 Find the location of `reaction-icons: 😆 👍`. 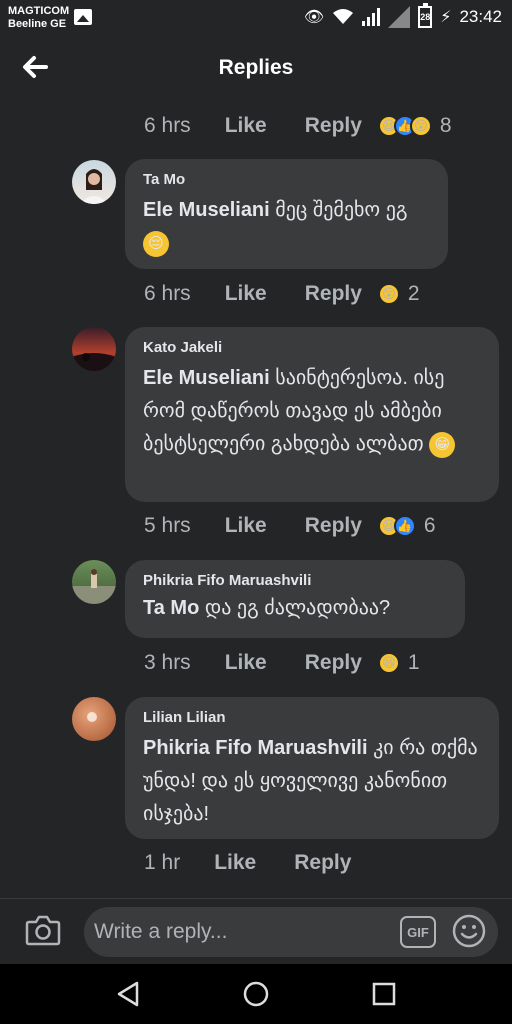

reaction-icons: 😆 👍 is located at coordinates (396, 526).